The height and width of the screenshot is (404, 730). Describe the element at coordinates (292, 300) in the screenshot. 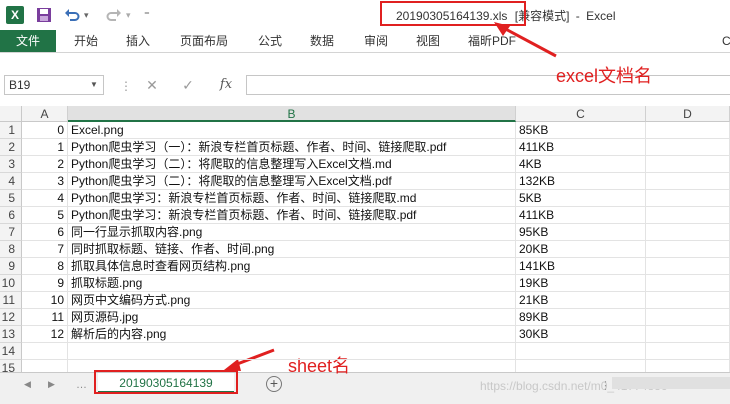

I see `cell-filename: 网页中文编码方式.png` at that location.